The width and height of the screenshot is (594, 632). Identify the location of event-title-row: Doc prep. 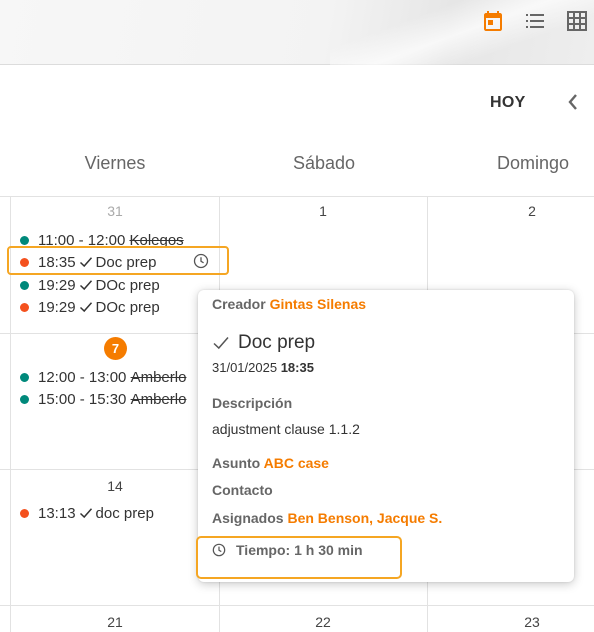
(263, 343).